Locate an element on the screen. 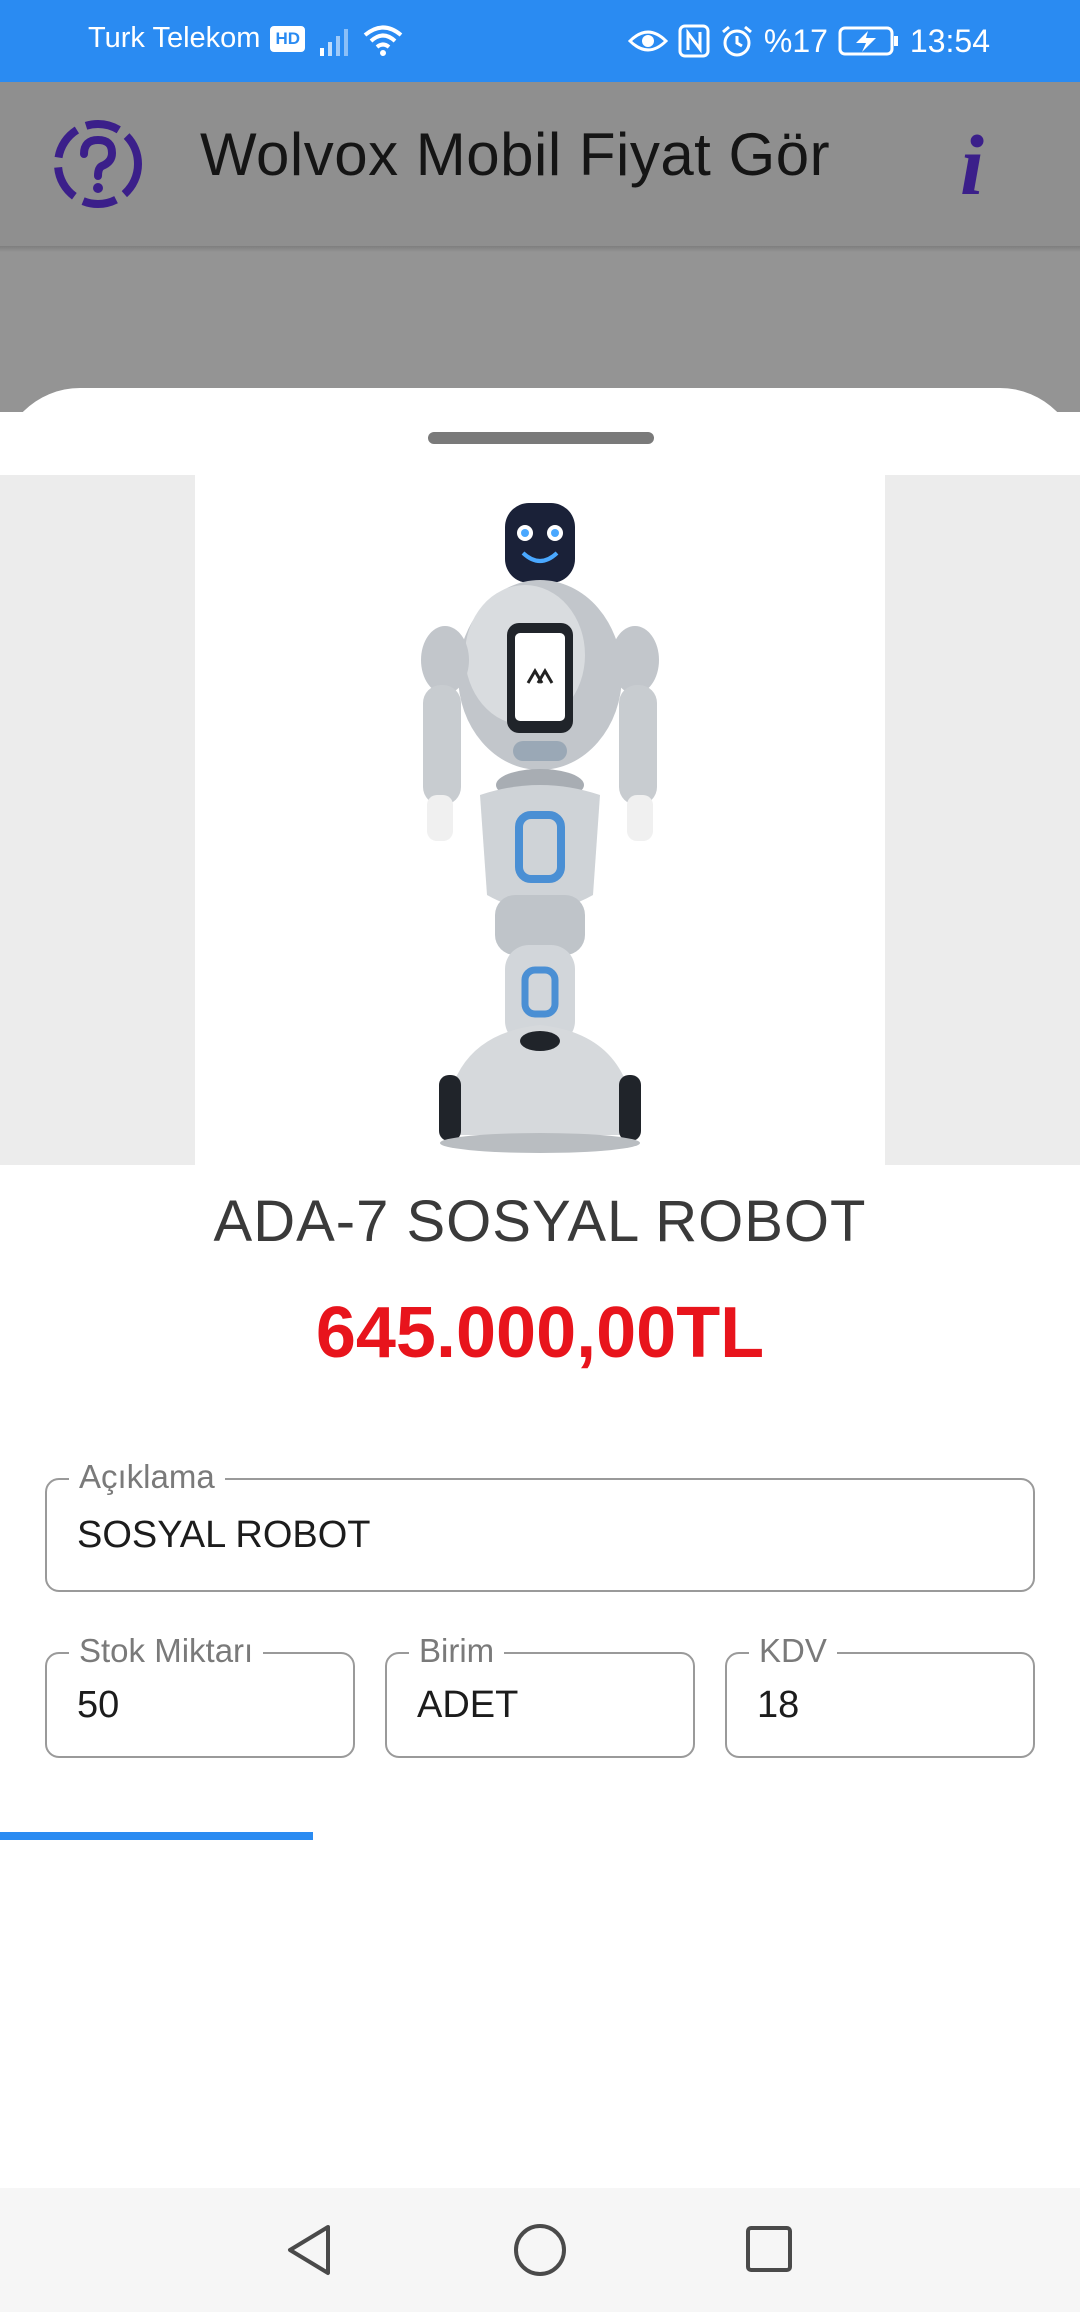  unit-label: Birim is located at coordinates (457, 1651).